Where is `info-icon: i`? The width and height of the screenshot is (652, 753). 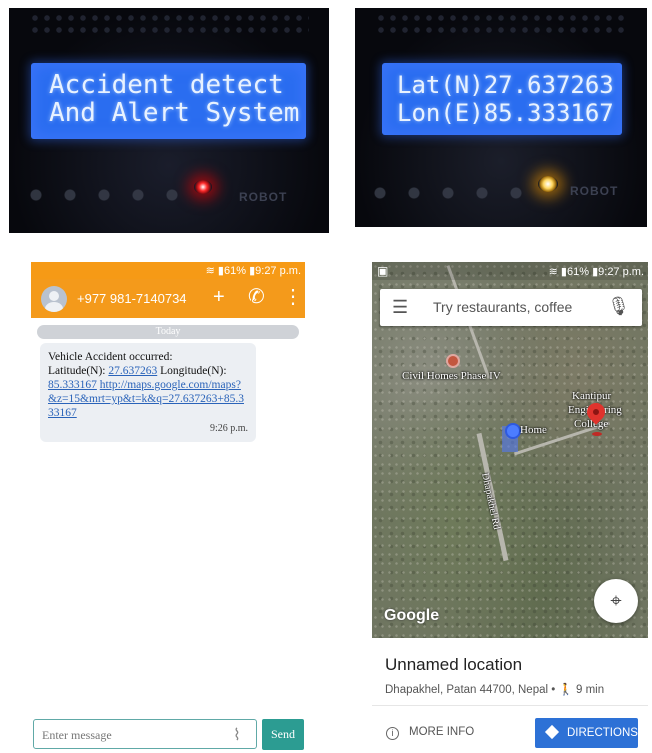
info-icon: i is located at coordinates (392, 733).